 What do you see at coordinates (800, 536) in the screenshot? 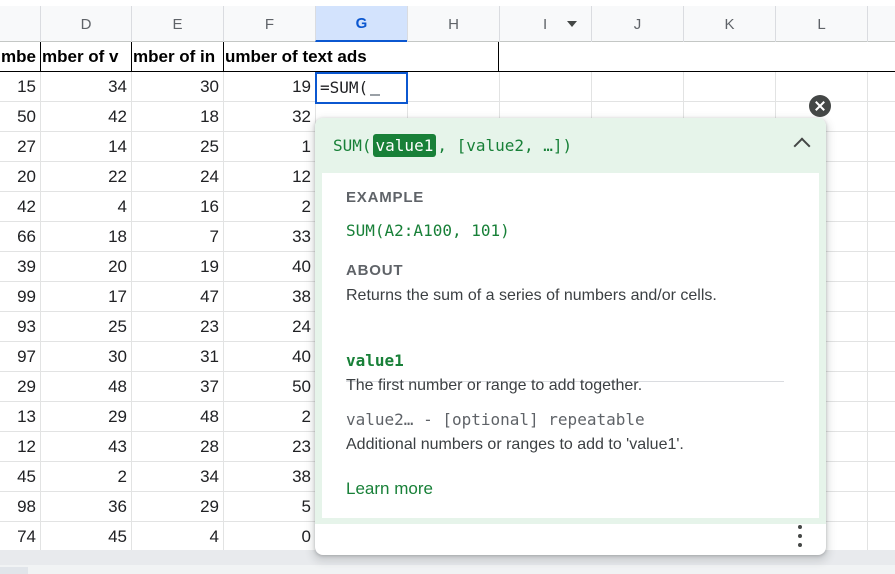
I see `more-vert-icon` at bounding box center [800, 536].